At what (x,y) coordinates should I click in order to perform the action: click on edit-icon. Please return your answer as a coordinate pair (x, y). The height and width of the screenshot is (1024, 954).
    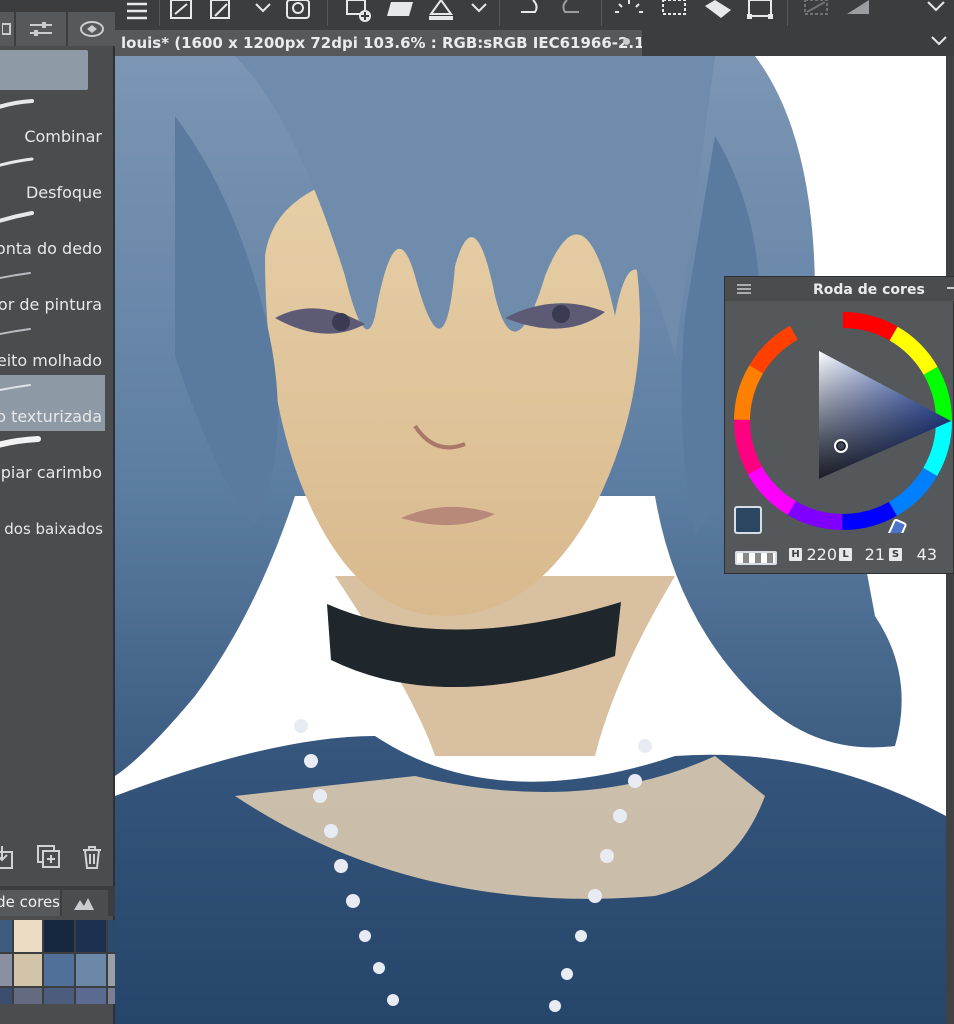
    Looking at the image, I should click on (221, 12).